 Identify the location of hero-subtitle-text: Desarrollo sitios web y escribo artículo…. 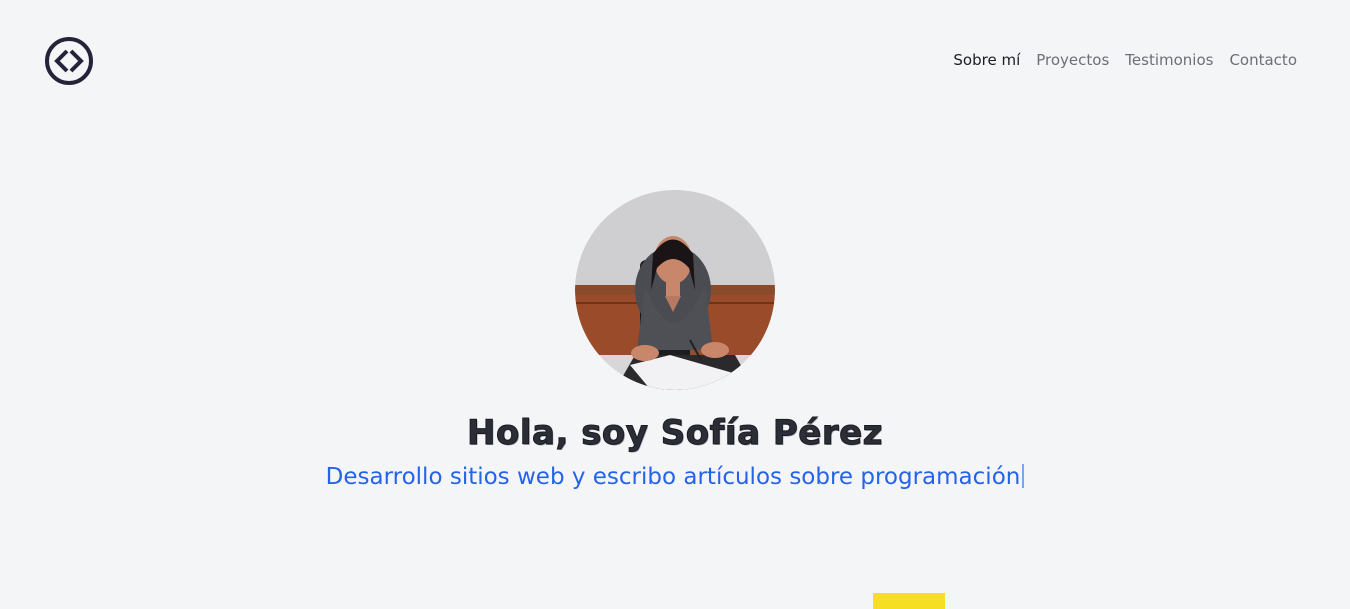
(673, 477).